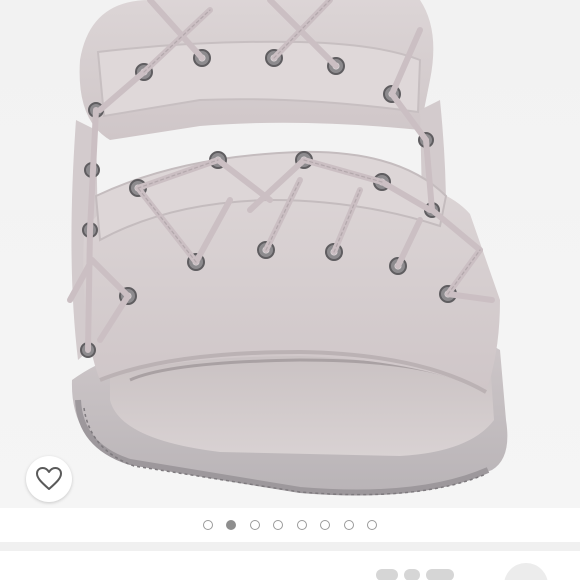 This screenshot has width=580, height=580. Describe the element at coordinates (290, 546) in the screenshot. I see `section-divider` at that location.